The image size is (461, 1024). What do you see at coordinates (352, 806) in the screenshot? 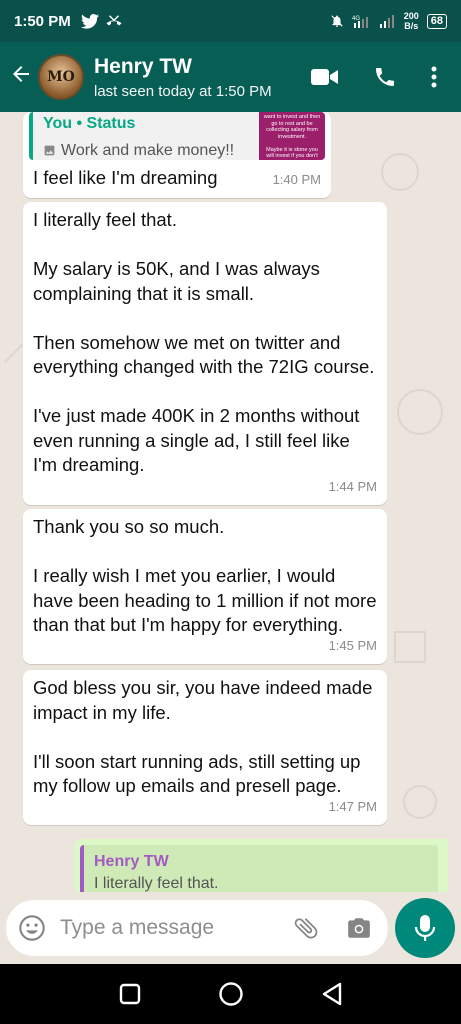
I see `message-time: 1:47 PM` at bounding box center [352, 806].